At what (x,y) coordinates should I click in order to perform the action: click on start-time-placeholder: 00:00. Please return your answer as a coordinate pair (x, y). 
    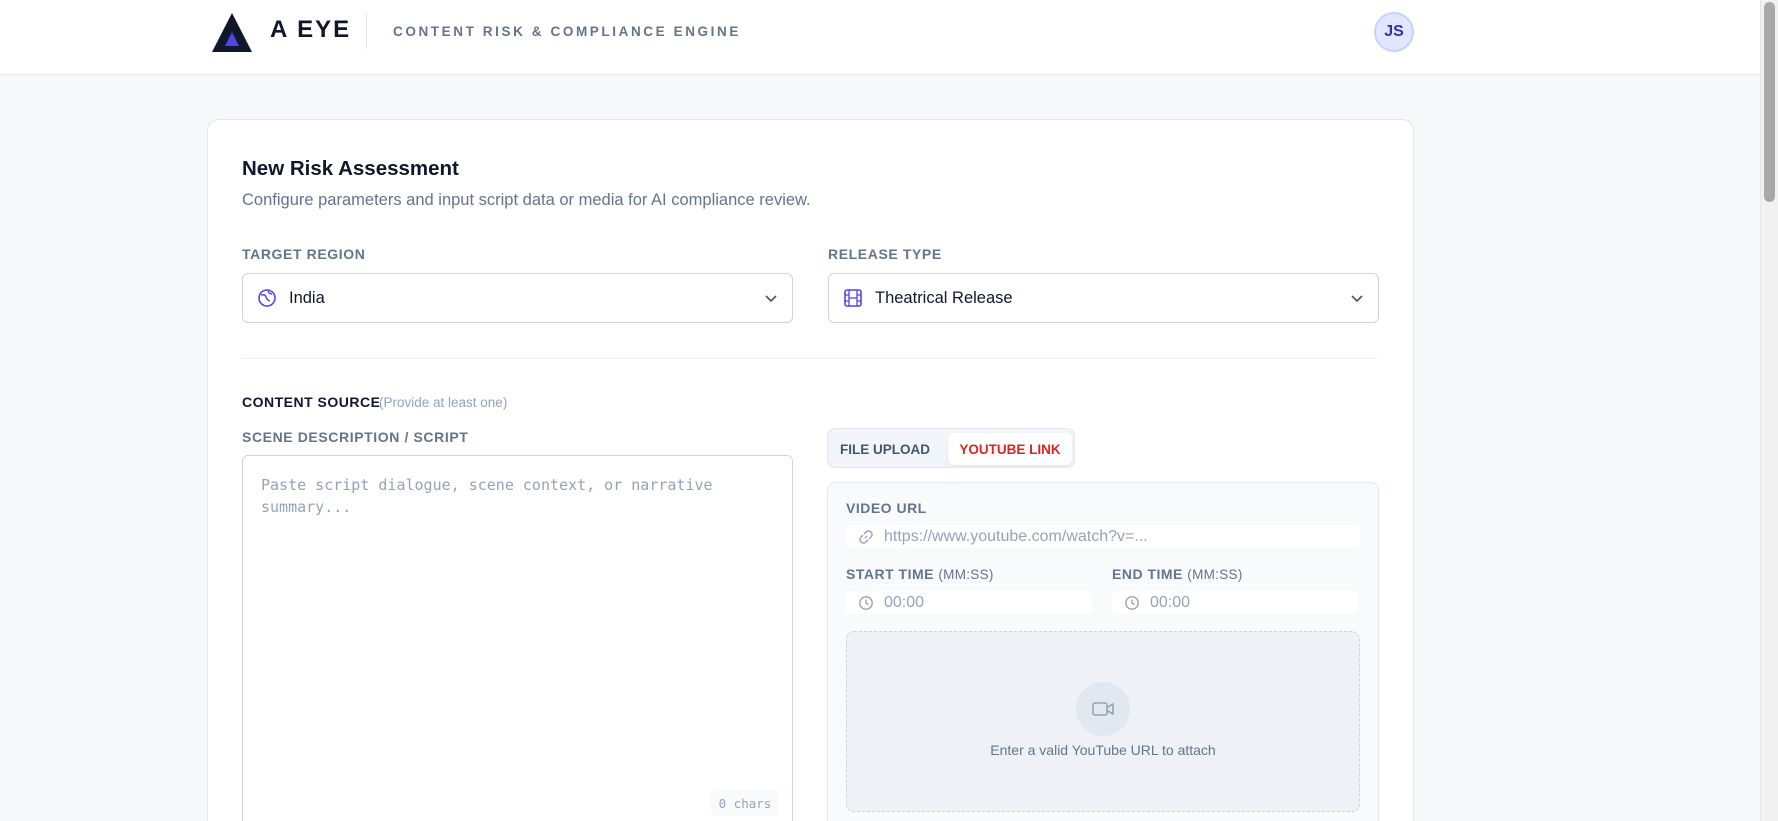
    Looking at the image, I should click on (904, 602).